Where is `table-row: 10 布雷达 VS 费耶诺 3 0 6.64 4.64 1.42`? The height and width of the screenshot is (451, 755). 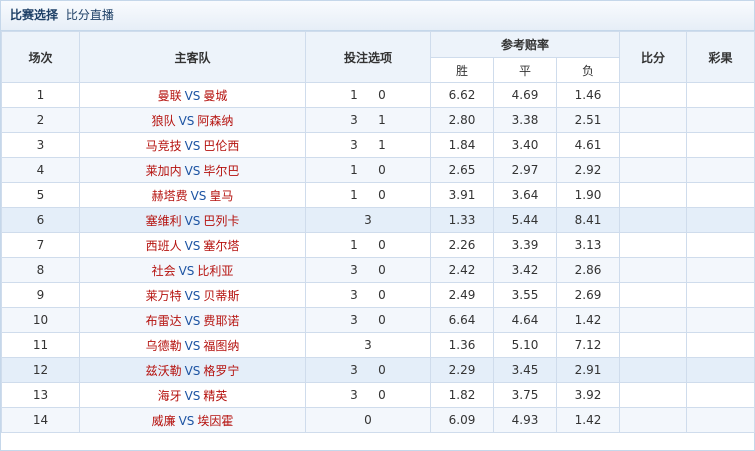
table-row: 10 布雷达 VS 费耶诺 3 0 6.64 4.64 1.42 is located at coordinates (378, 320).